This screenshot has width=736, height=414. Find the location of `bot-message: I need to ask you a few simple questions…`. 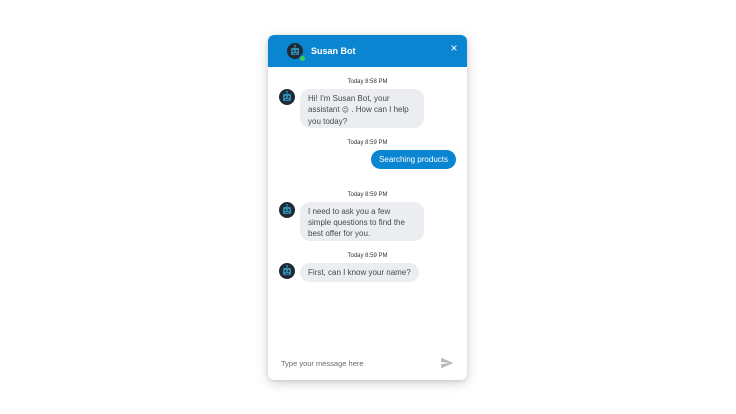

bot-message: I need to ask you a few simple questions… is located at coordinates (362, 221).